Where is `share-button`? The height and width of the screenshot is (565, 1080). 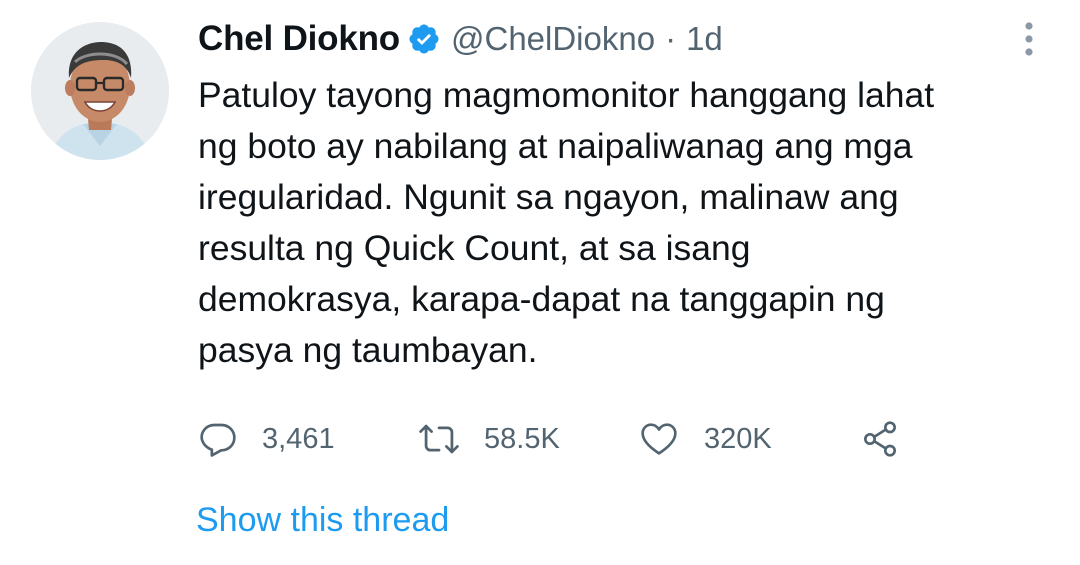 share-button is located at coordinates (880, 439).